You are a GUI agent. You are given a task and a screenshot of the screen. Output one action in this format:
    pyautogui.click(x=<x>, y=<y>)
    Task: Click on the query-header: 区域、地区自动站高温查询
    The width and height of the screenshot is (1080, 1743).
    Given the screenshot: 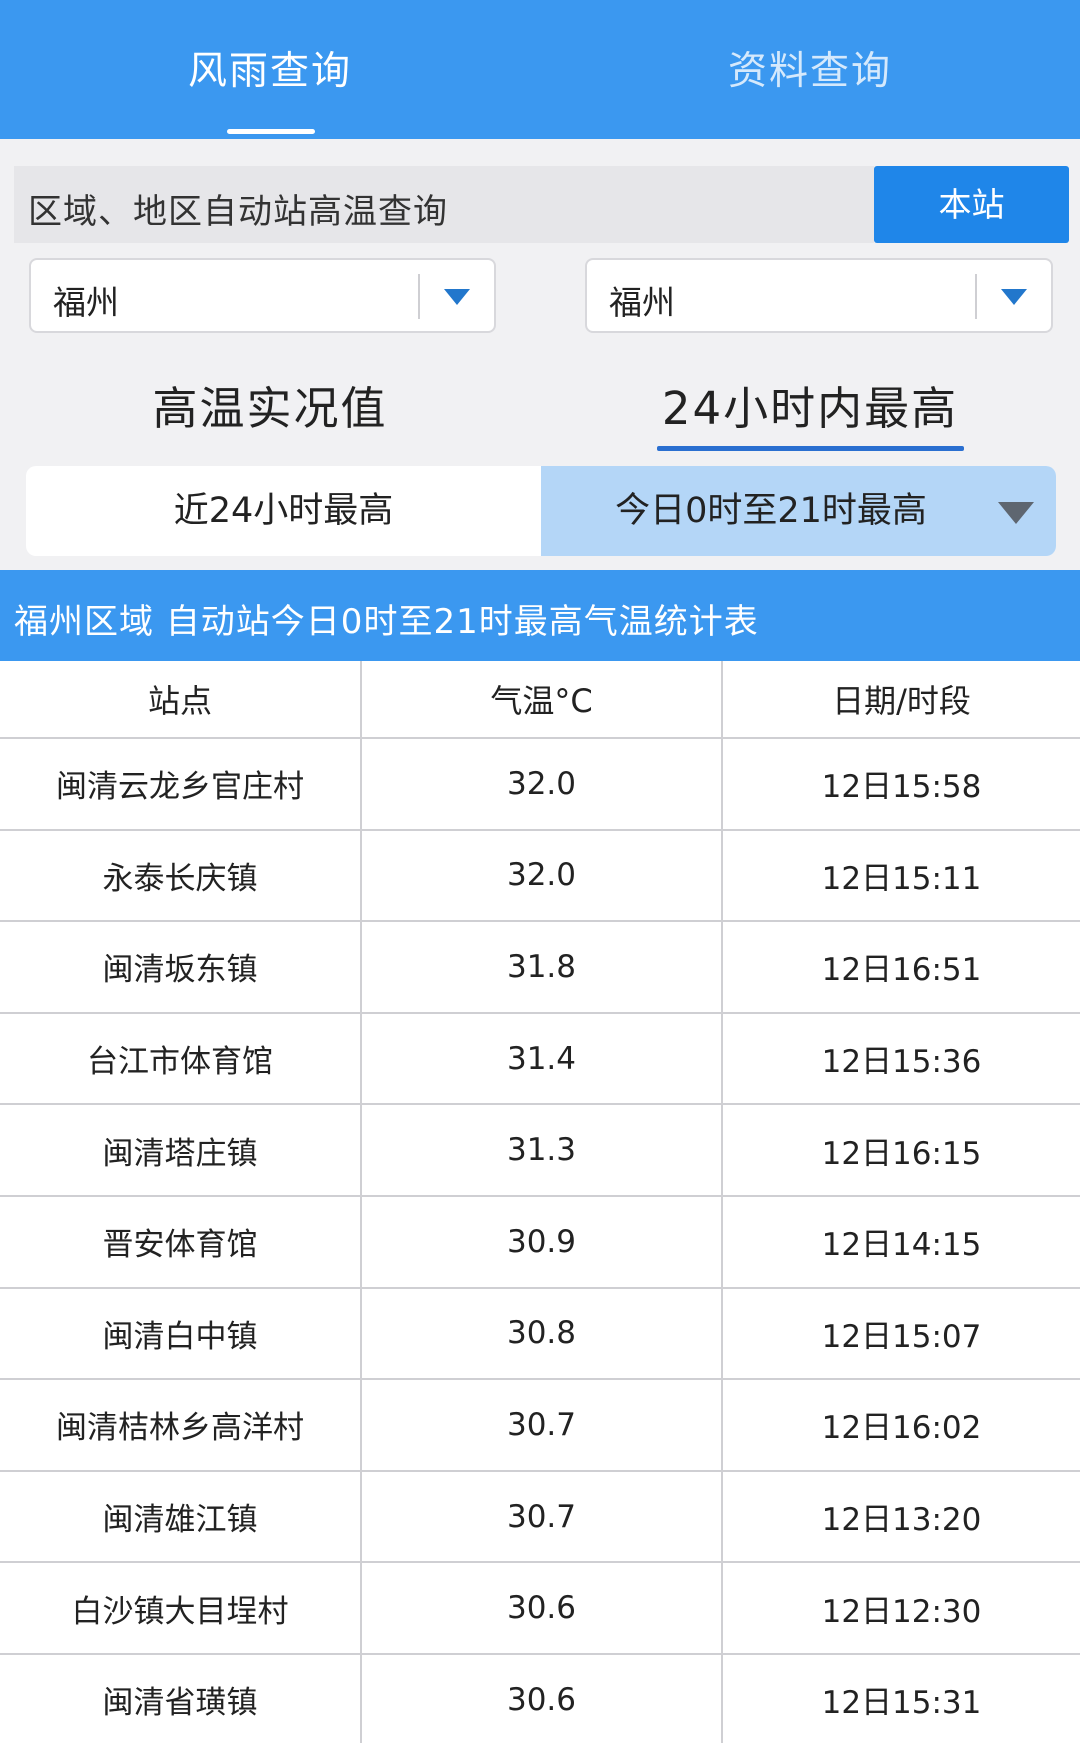 What is the action you would take?
    pyautogui.click(x=444, y=204)
    